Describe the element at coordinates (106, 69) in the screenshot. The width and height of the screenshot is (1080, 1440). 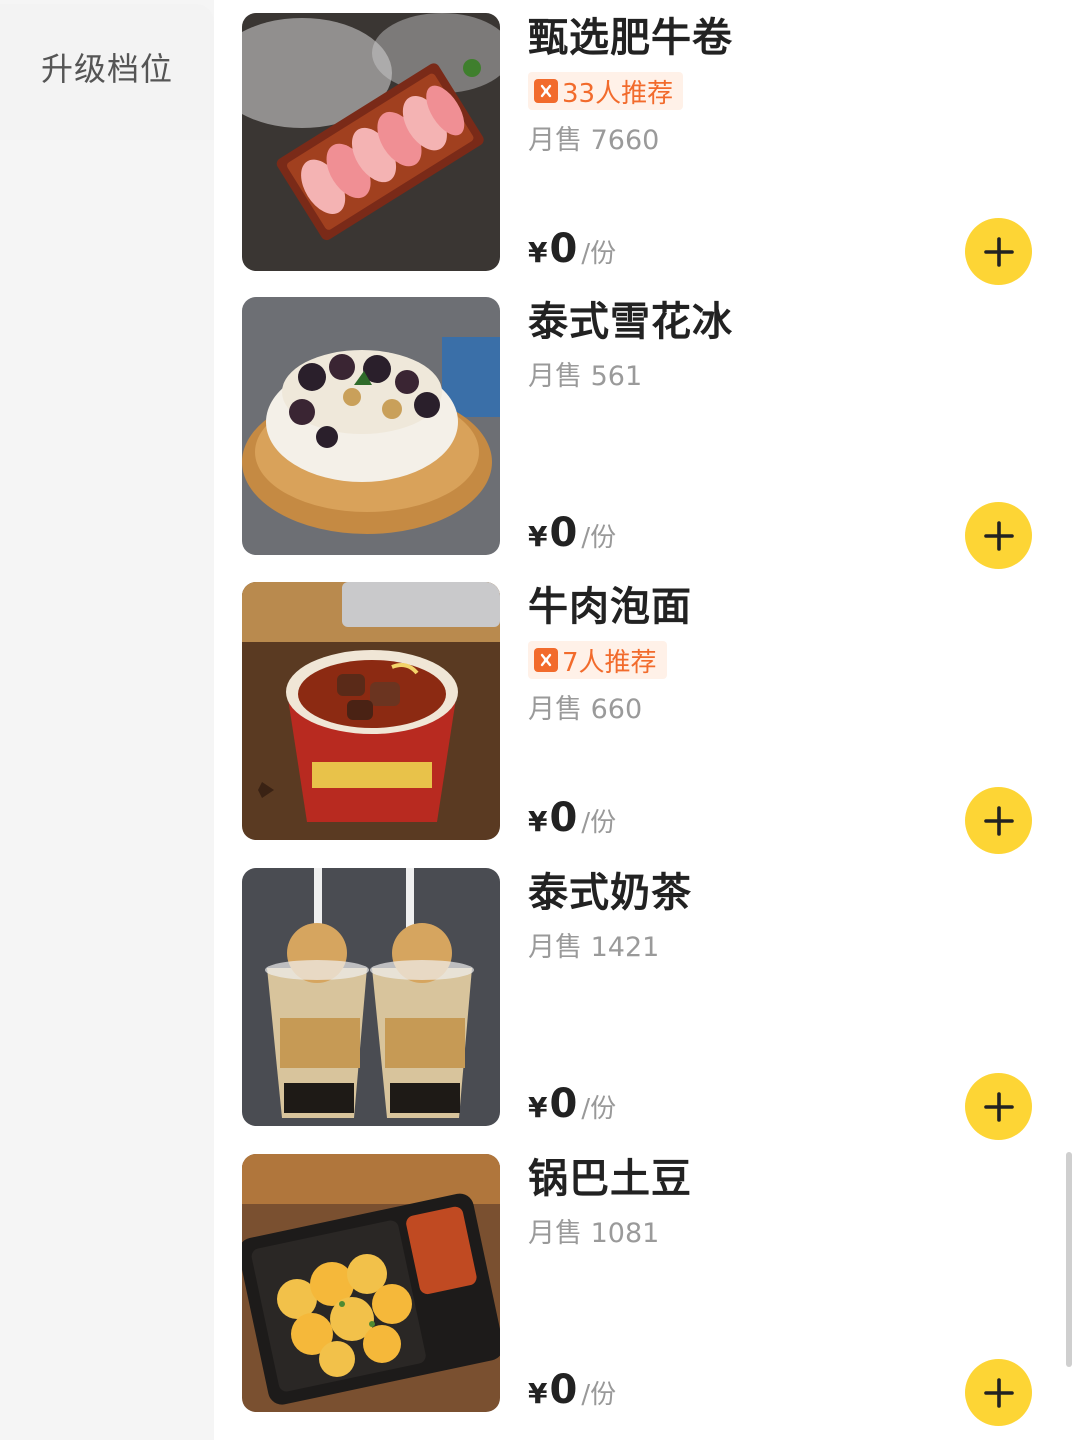
I see `sidebar-item-label: 升级档位` at that location.